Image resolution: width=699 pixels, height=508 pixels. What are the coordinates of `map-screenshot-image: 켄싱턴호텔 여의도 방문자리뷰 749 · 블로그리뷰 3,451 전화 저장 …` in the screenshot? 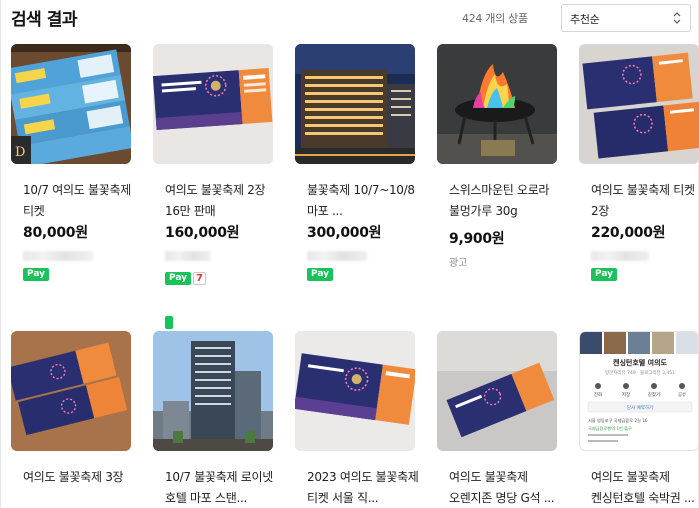 It's located at (639, 391).